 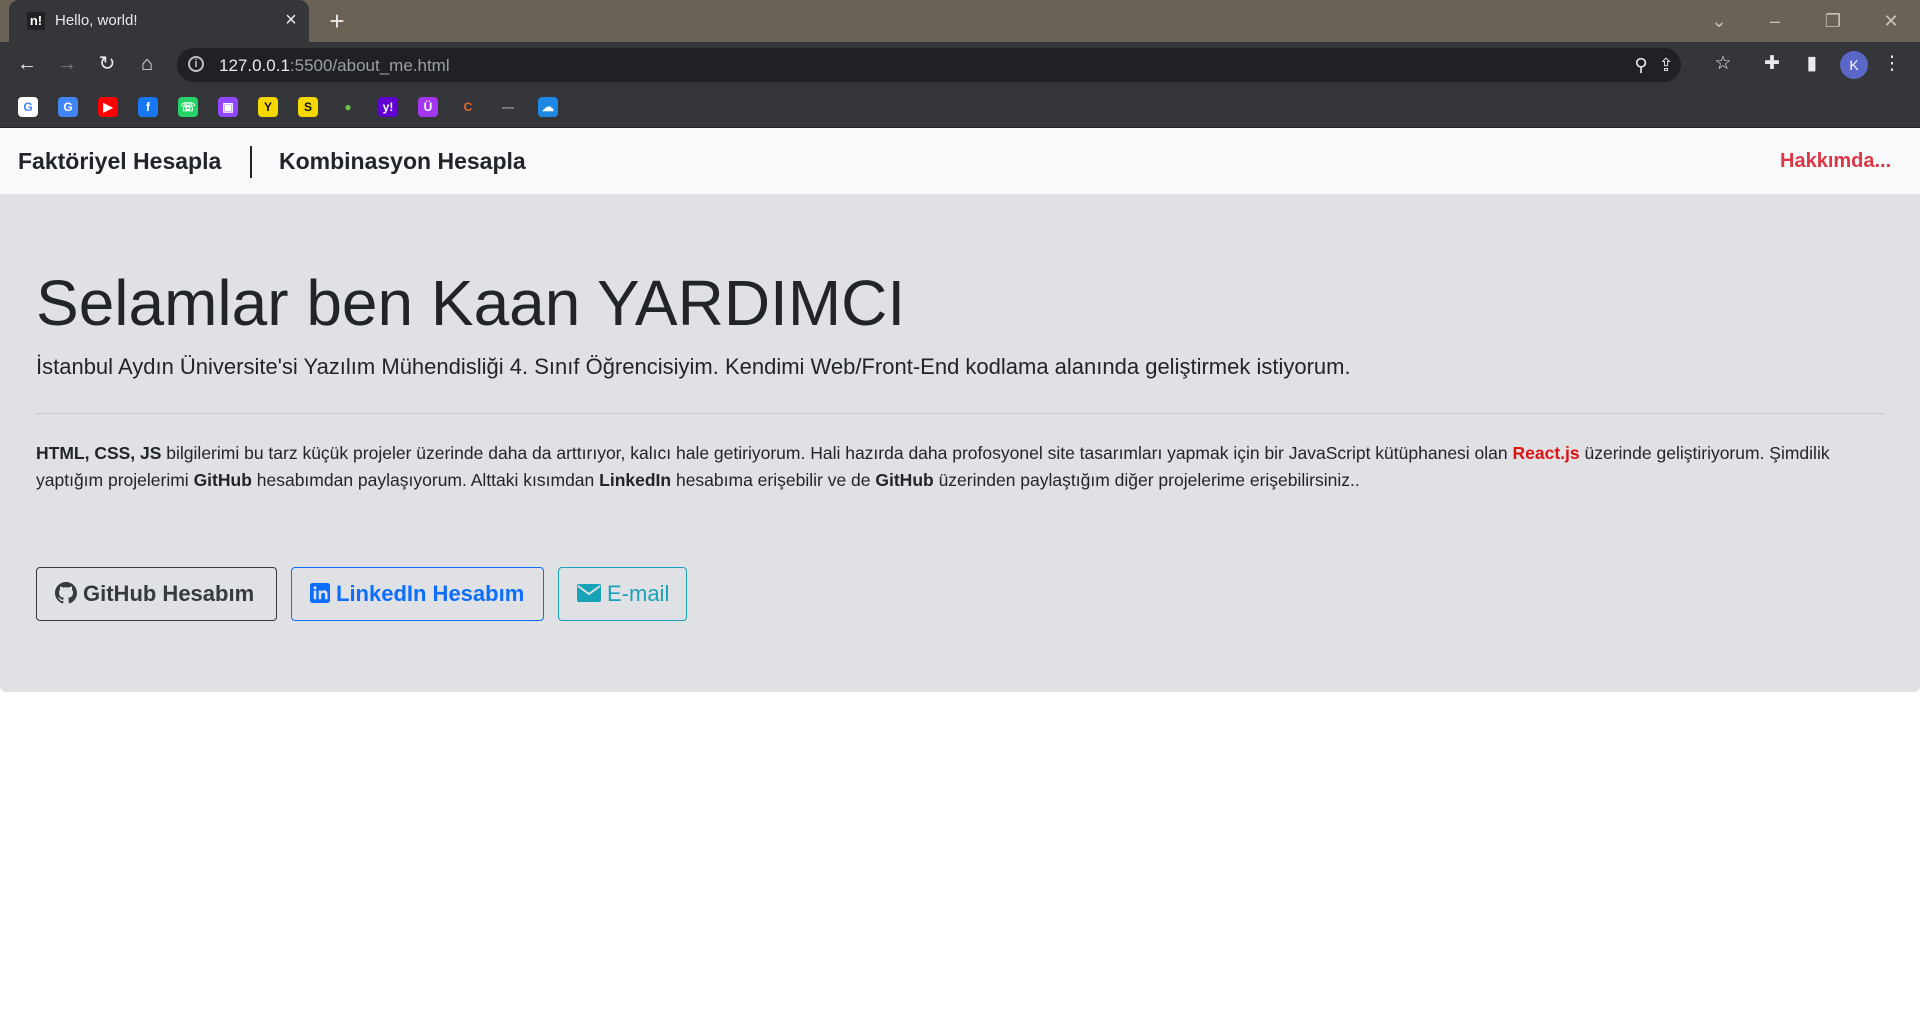 I want to click on github-icon, so click(x=66, y=593).